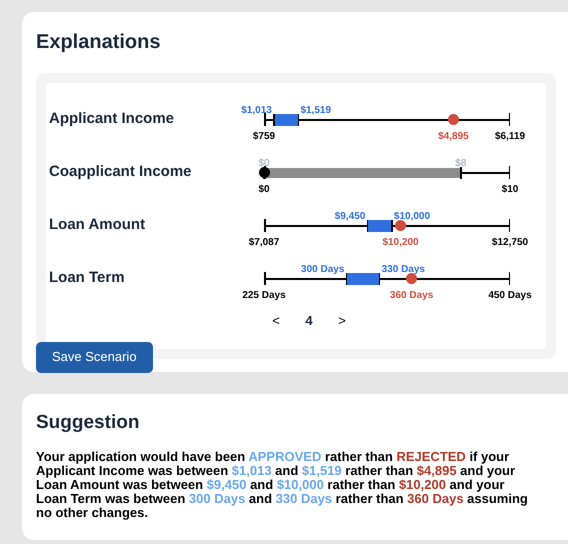 This screenshot has height=544, width=568. I want to click on current-value-label: 360 Days, so click(412, 296).